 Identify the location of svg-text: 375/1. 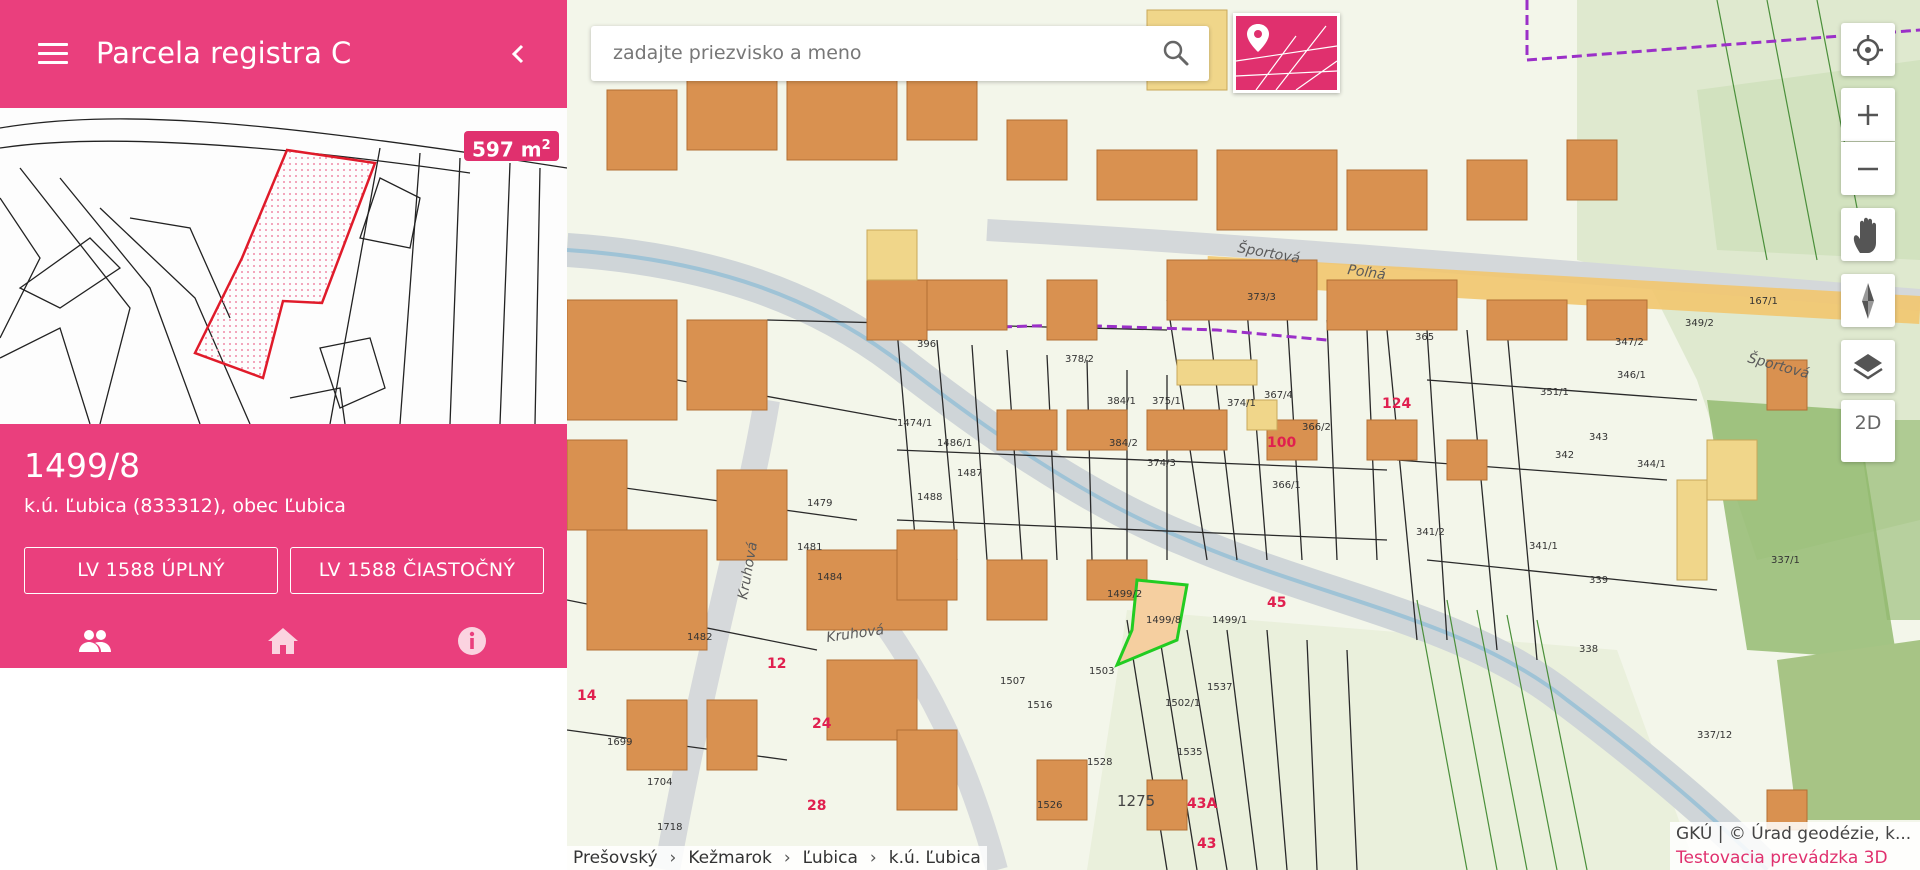
(1166, 401).